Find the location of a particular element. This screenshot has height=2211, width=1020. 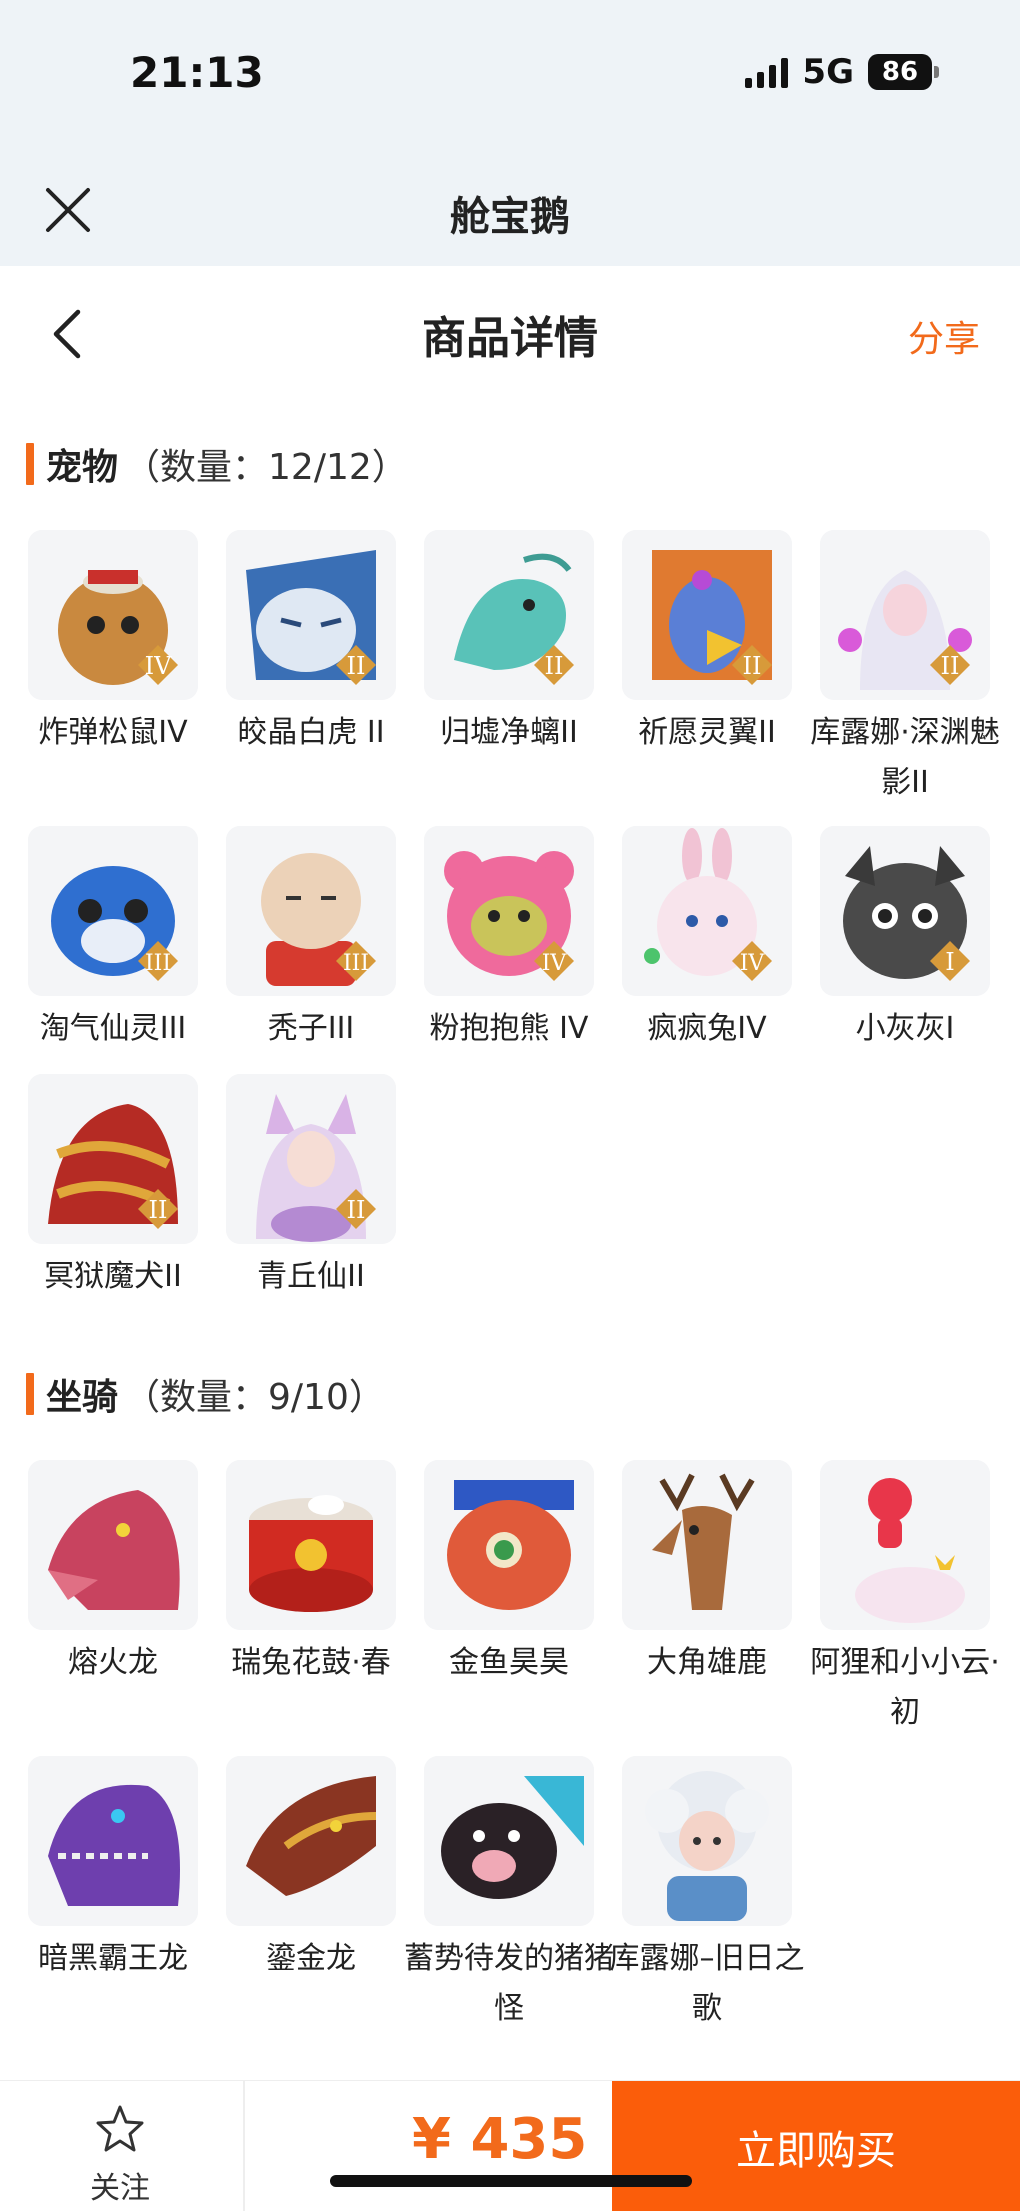

bottom-action-bar: 关注 ¥ 435 立即购买 is located at coordinates (510, 2145).